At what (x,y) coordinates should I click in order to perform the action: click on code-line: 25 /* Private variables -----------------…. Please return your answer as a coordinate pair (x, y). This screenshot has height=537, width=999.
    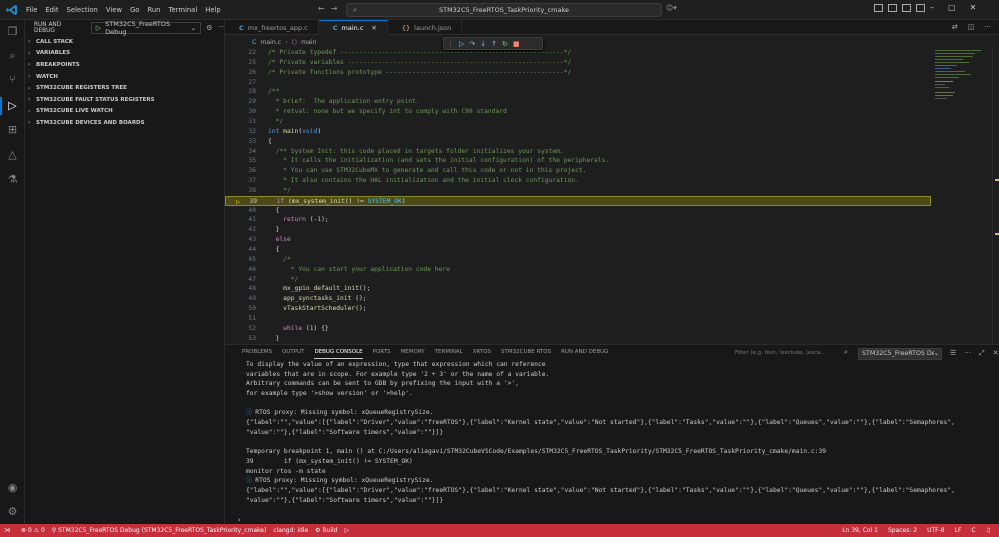
    Looking at the image, I should click on (578, 63).